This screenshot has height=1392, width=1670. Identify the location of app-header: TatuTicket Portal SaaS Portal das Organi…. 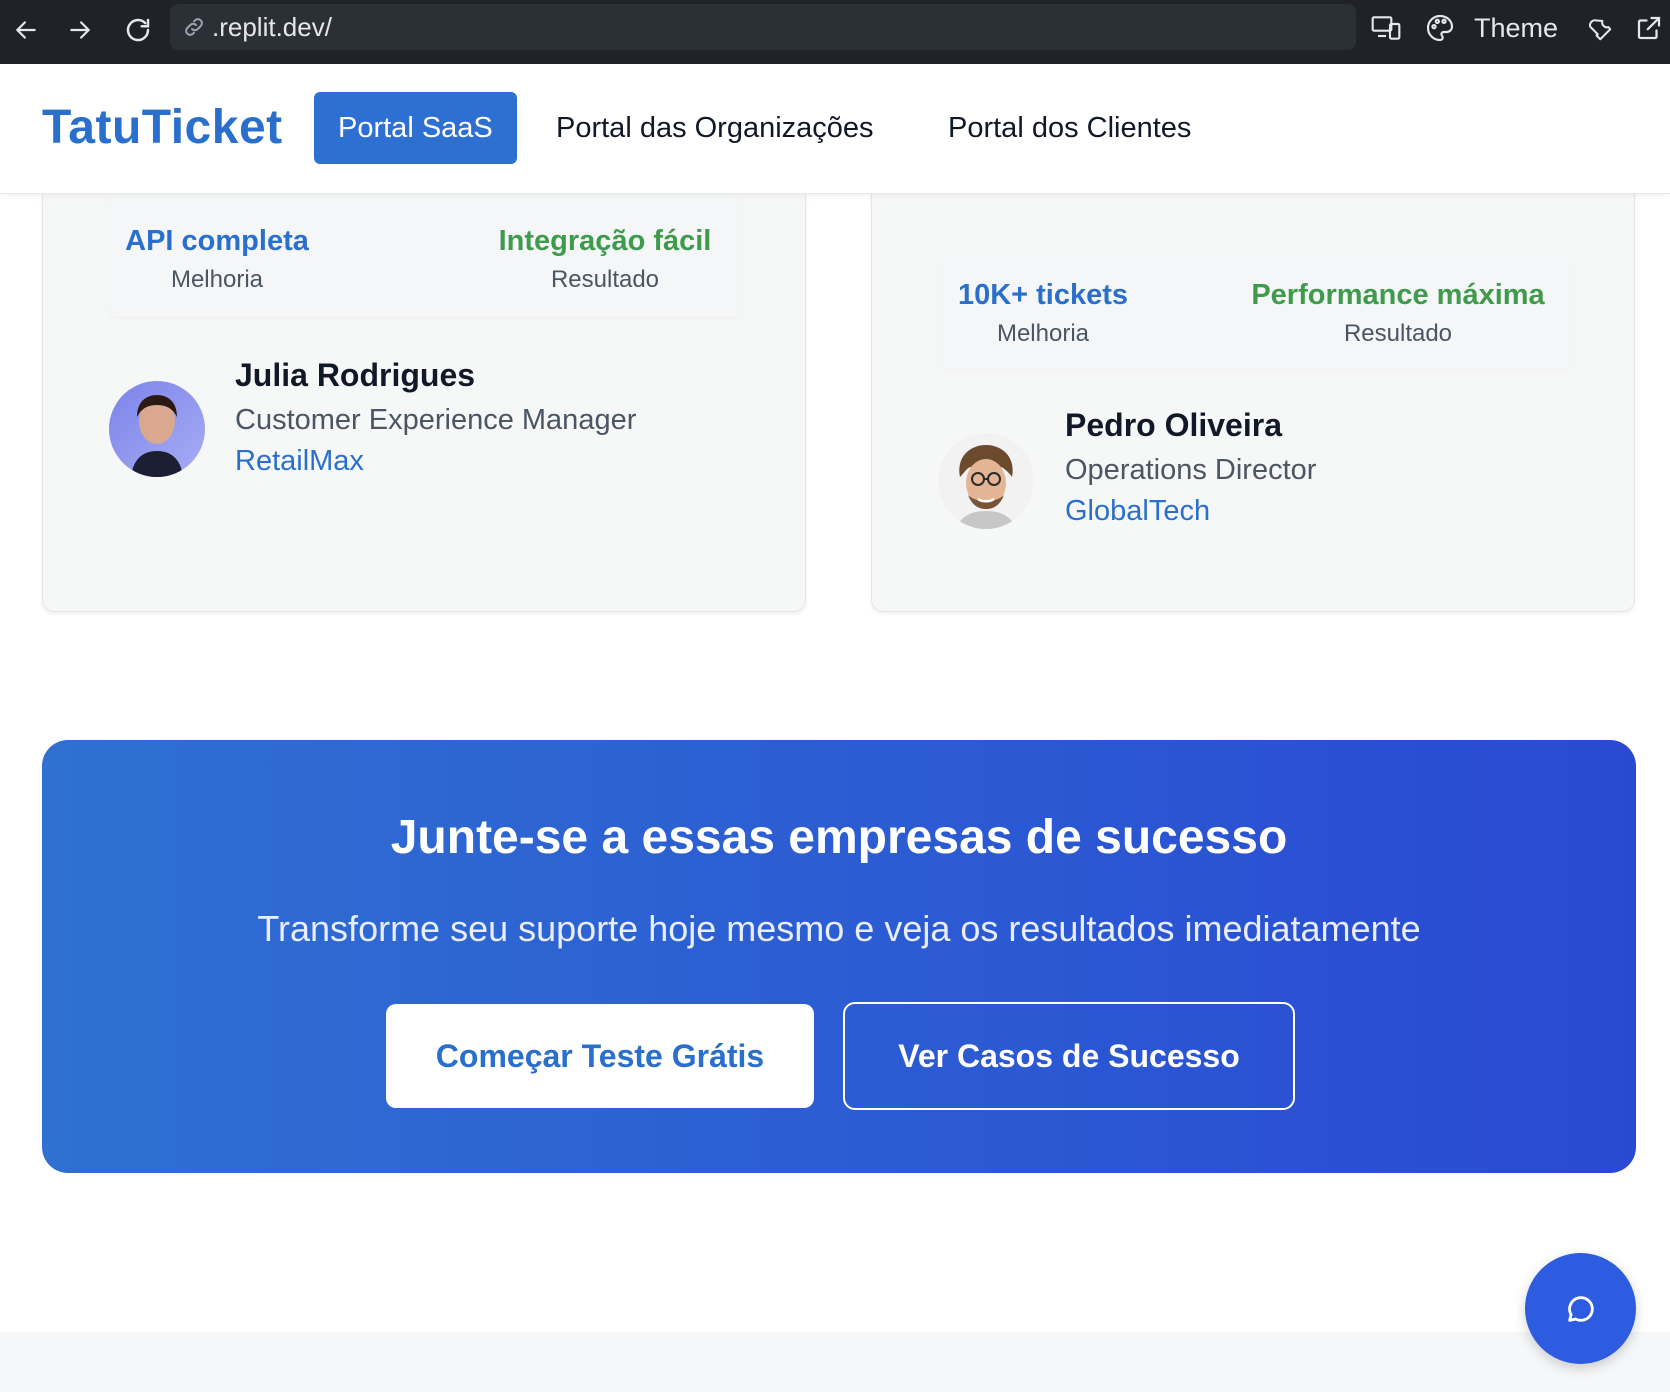
(835, 129).